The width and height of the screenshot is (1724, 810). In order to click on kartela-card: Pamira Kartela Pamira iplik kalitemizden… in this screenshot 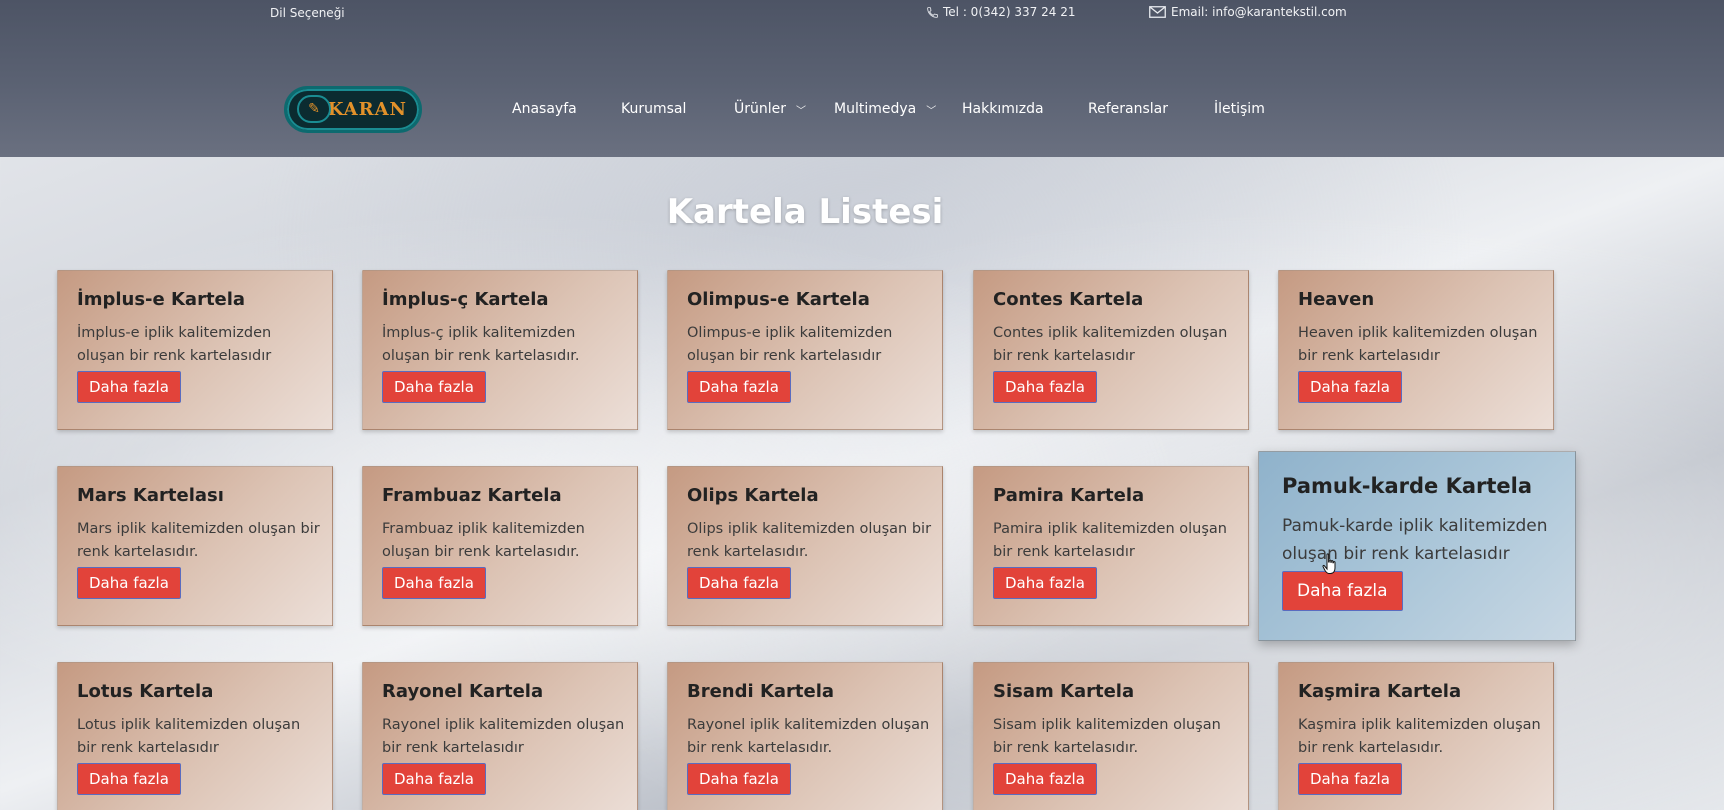, I will do `click(1111, 546)`.